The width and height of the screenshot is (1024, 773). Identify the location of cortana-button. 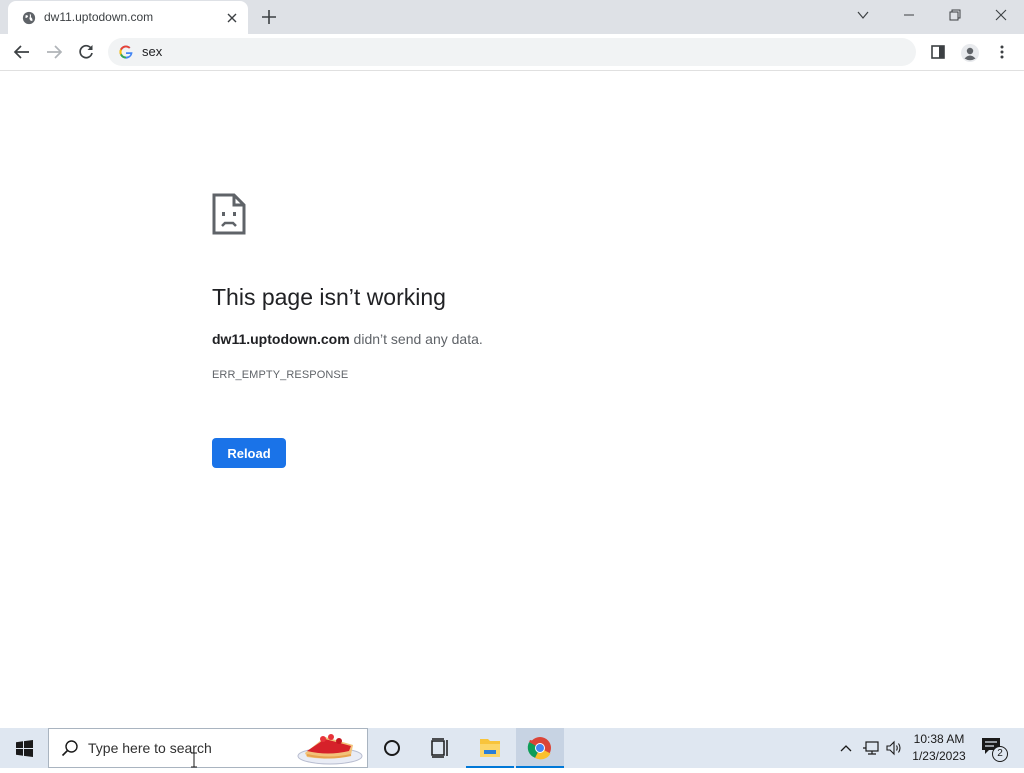
(392, 748).